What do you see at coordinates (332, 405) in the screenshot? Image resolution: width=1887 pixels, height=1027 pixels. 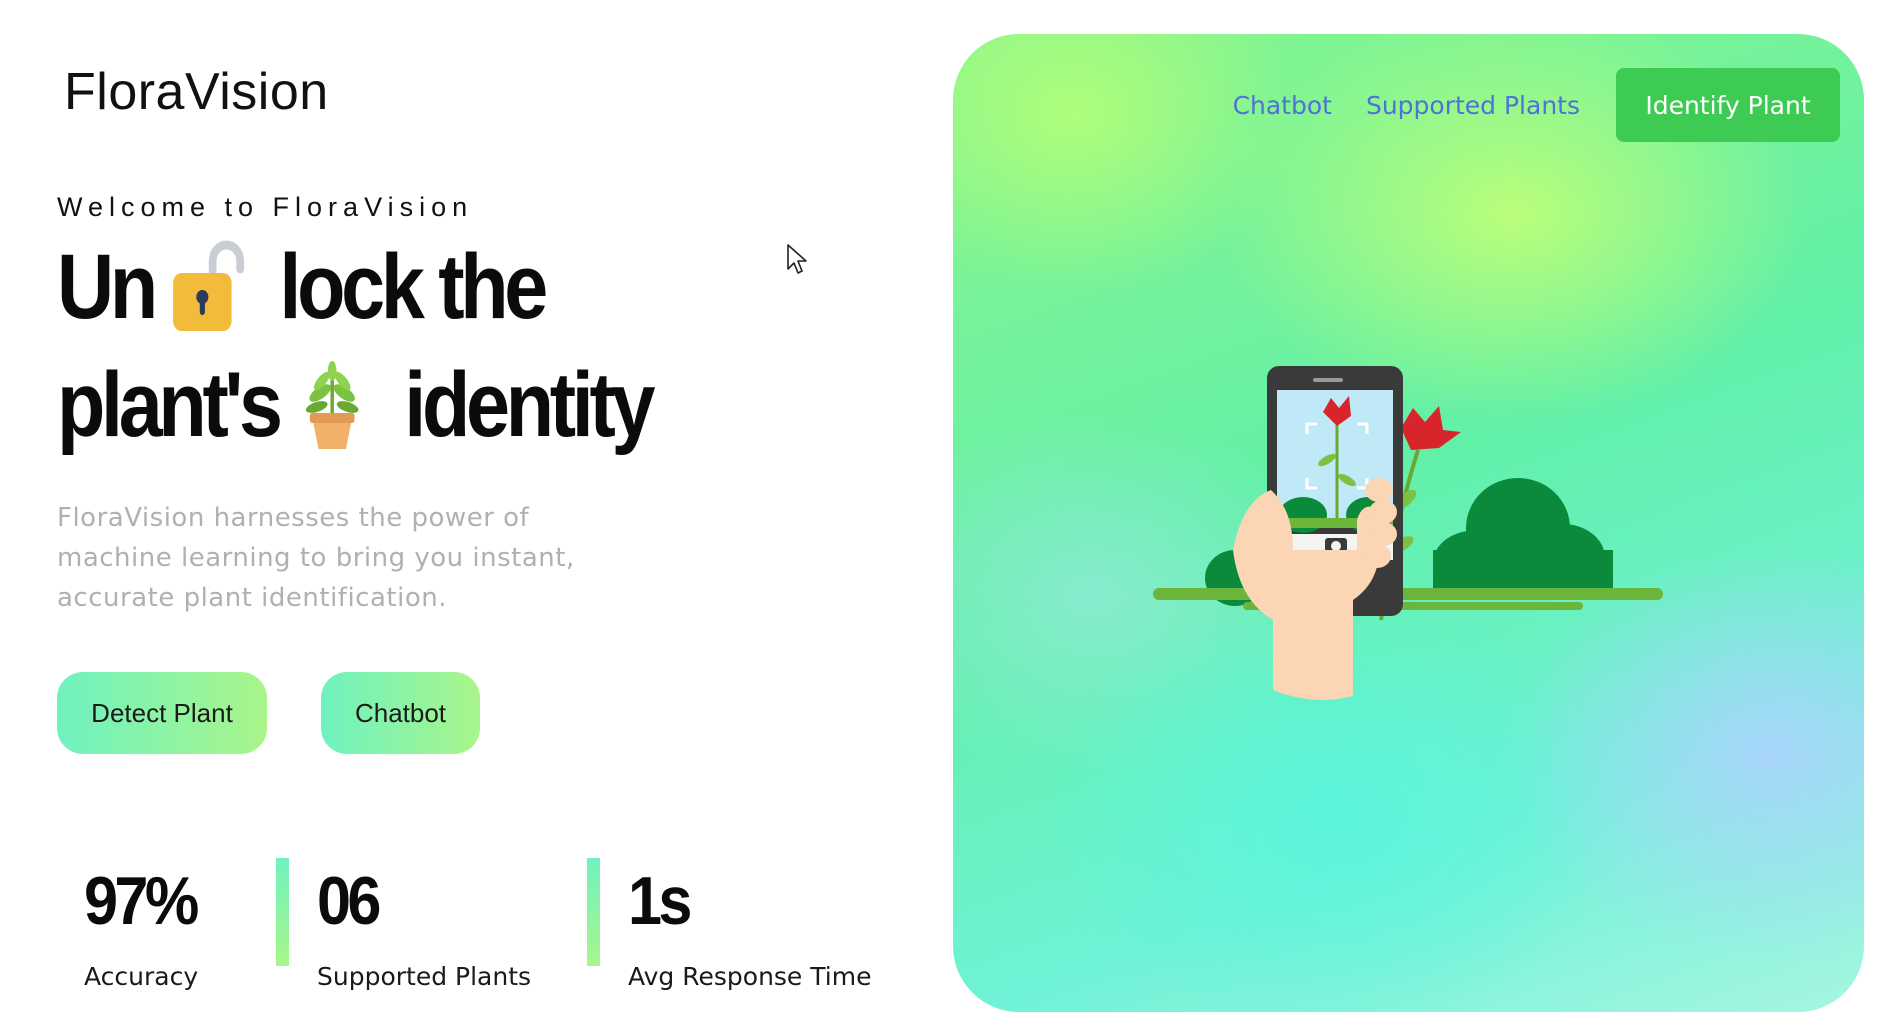 I see `potted-plant-icon` at bounding box center [332, 405].